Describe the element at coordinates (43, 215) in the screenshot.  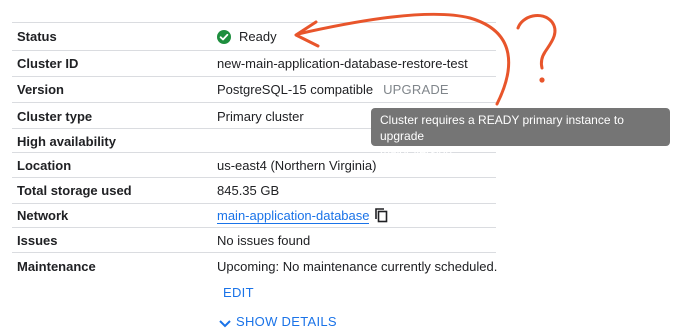
I see `network-label: Network` at that location.